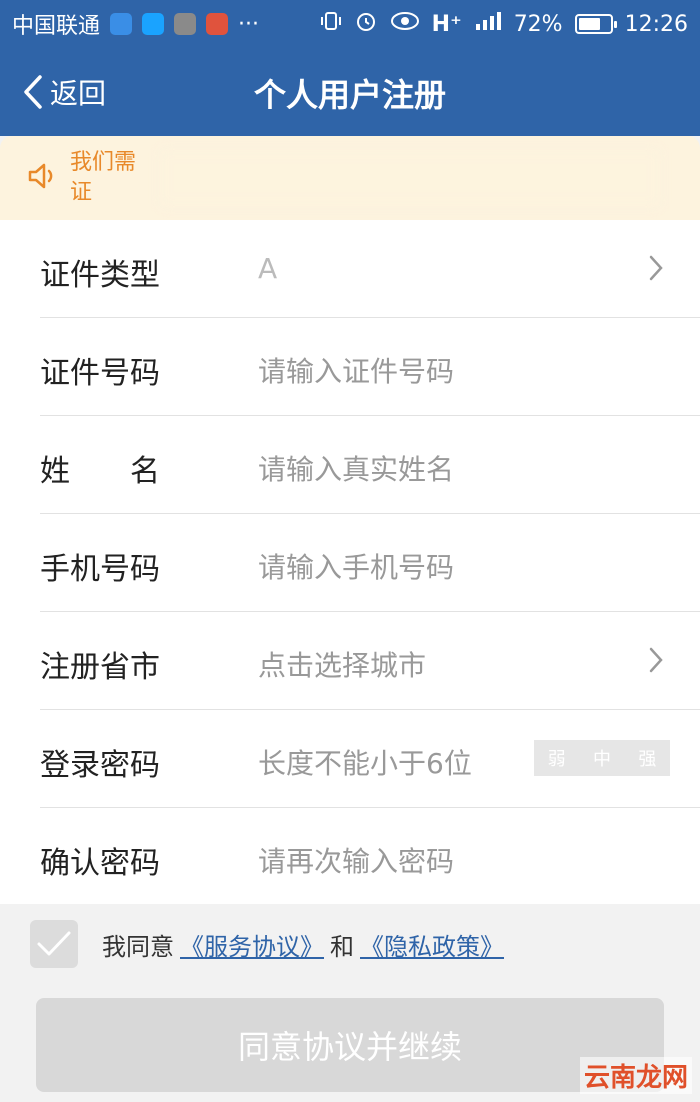 The height and width of the screenshot is (1102, 700). What do you see at coordinates (40, 176) in the screenshot?
I see `speaker-icon` at bounding box center [40, 176].